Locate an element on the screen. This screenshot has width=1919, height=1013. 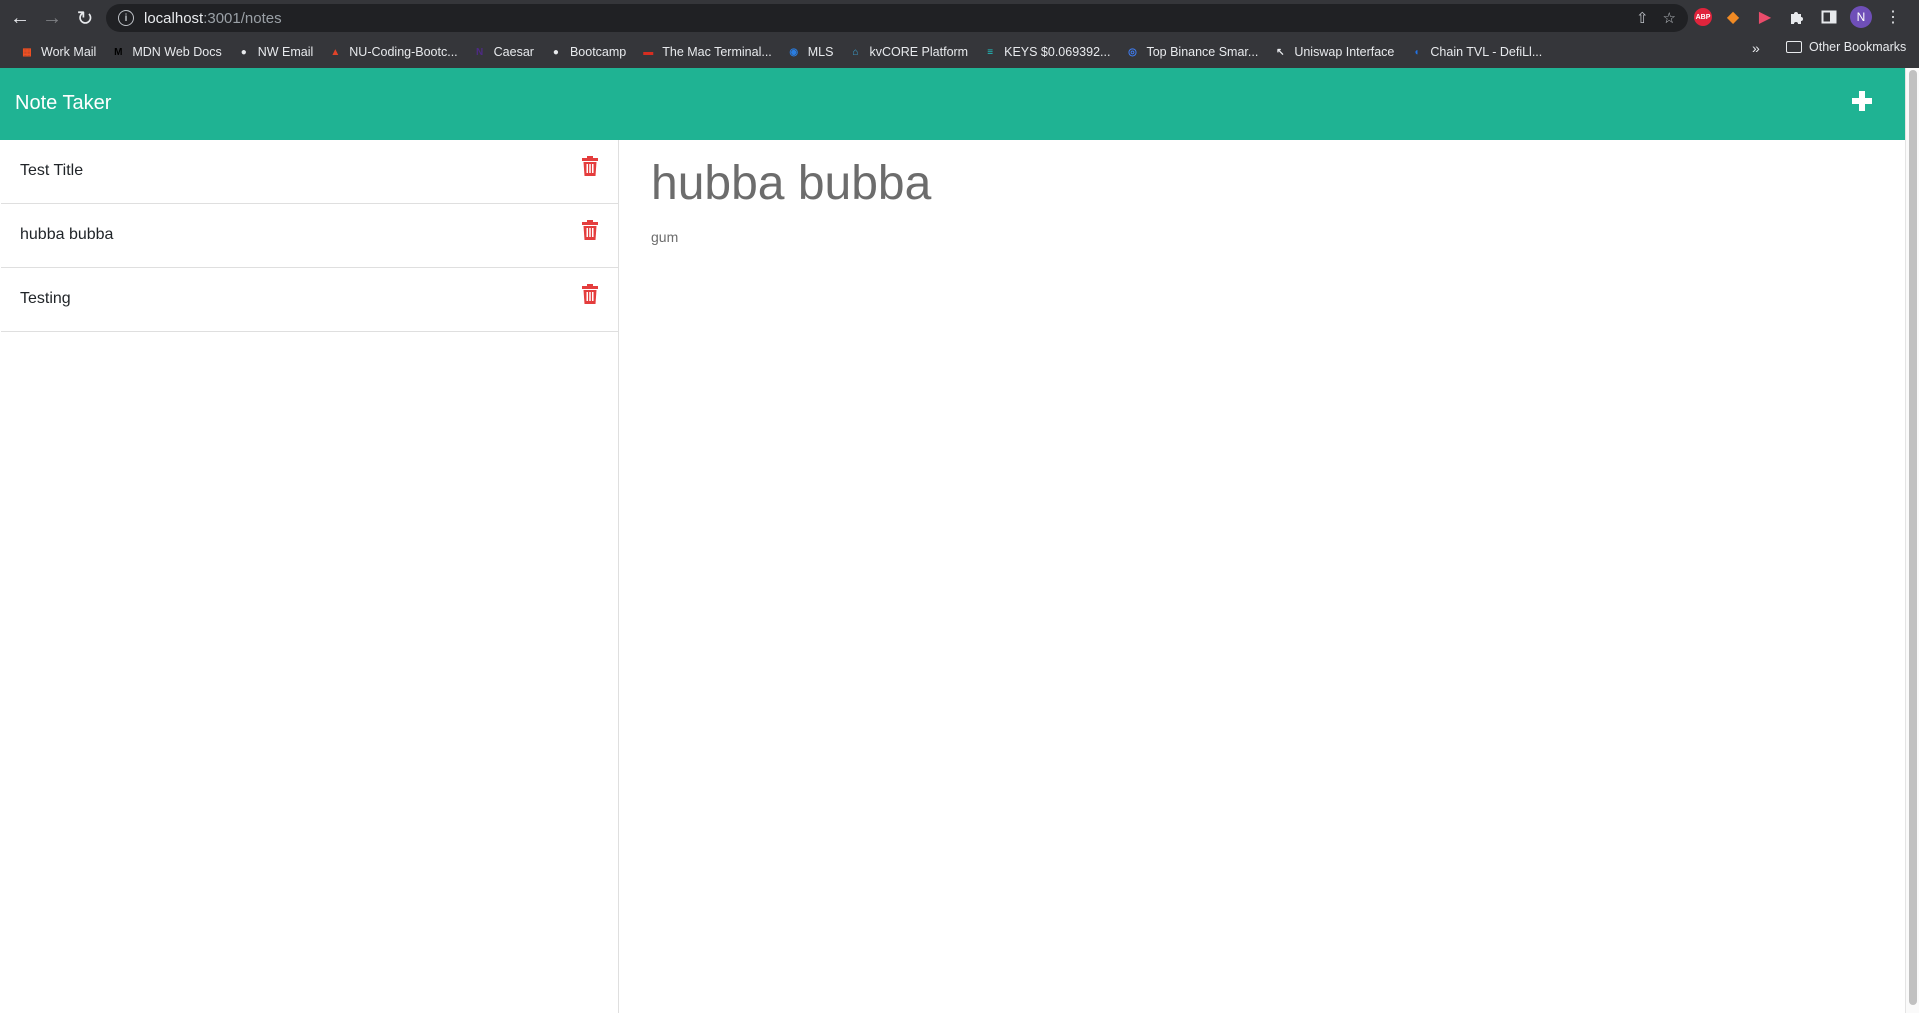
url-text: localhost:3001/notes is located at coordinates (213, 18).